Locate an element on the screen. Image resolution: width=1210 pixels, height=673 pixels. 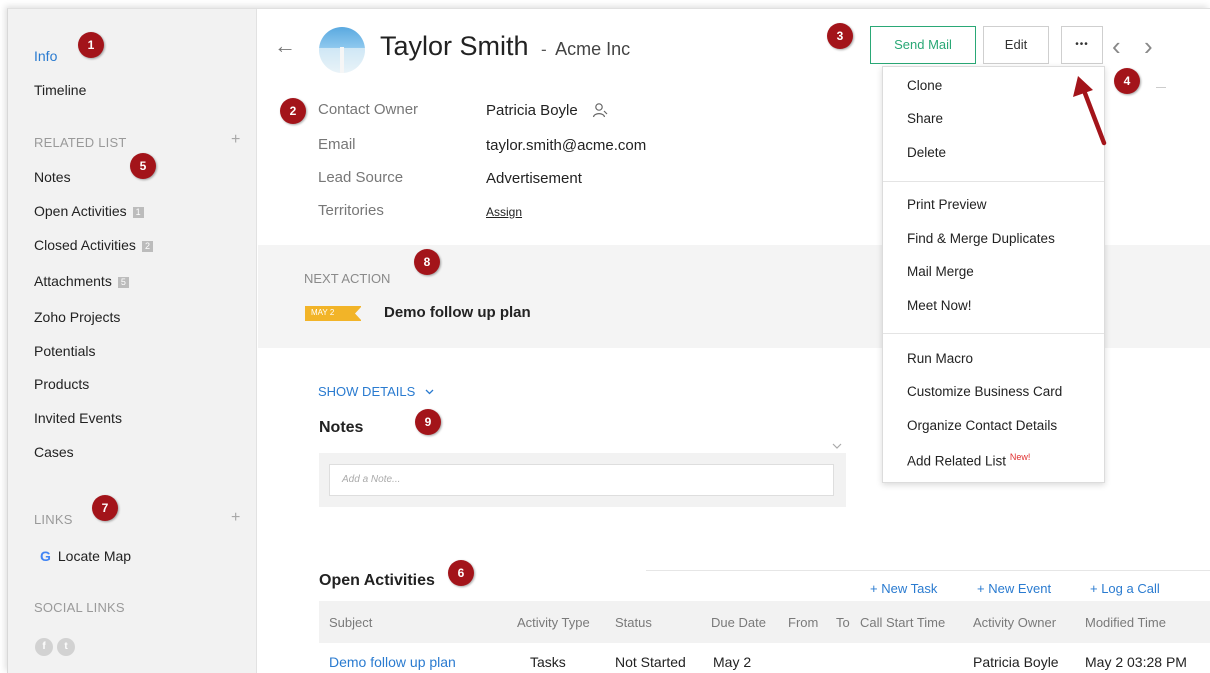
activity-due-date-cell: May 2 is located at coordinates (732, 662).